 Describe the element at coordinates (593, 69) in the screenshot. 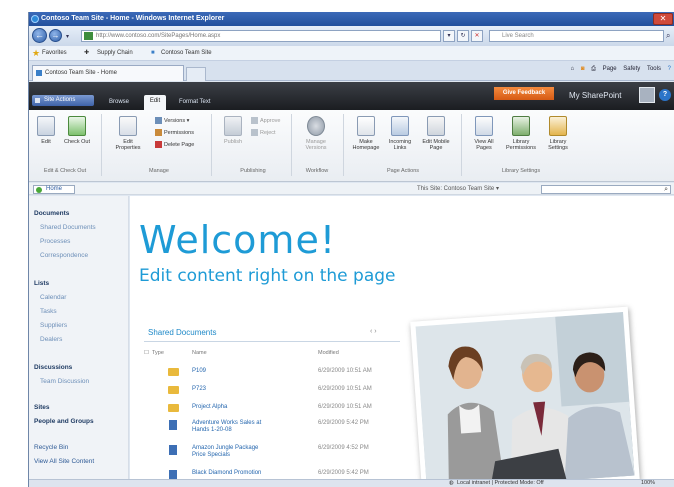

I see `print-icon: ⎙` at that location.